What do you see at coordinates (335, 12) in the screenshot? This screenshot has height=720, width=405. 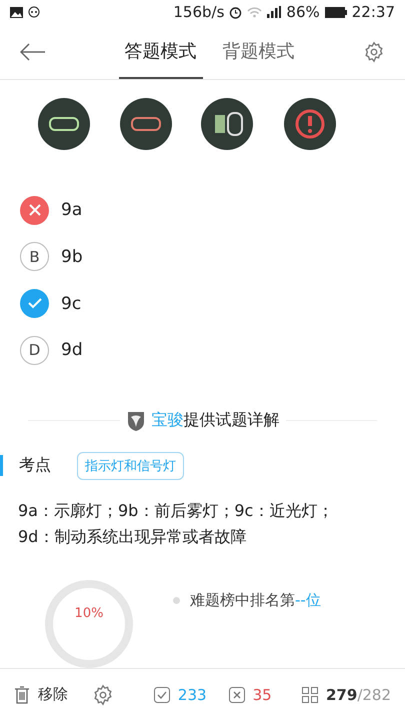 I see `battery-icon` at bounding box center [335, 12].